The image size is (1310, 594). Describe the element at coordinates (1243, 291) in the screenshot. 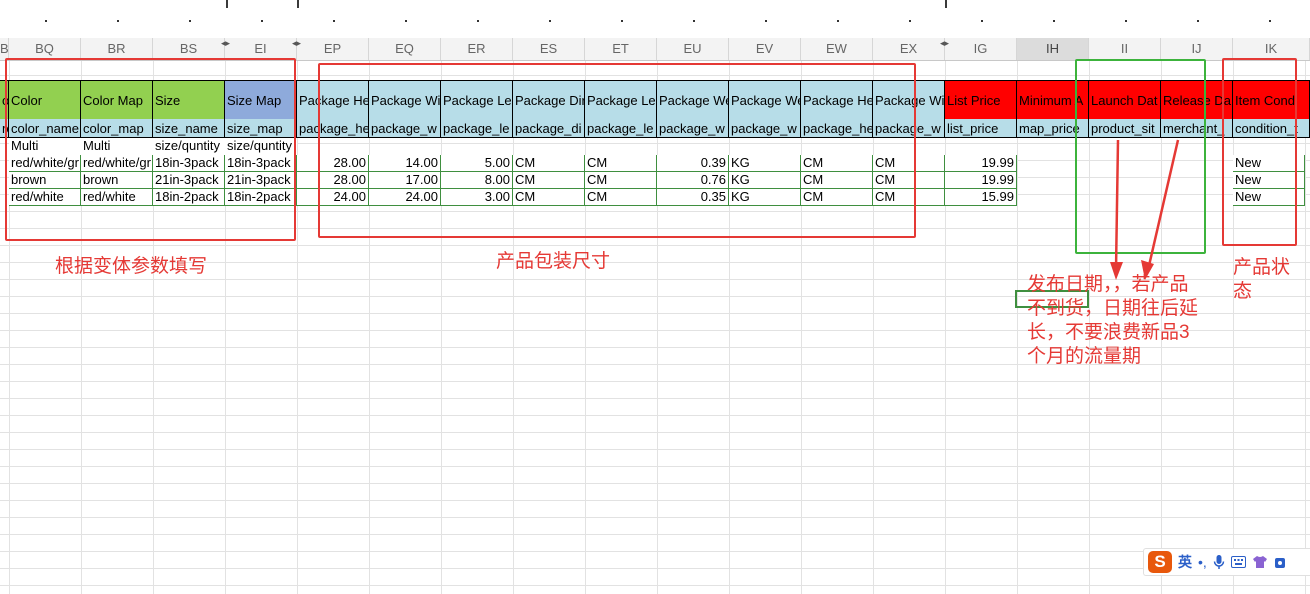

I see `condition-note-line: 态` at that location.